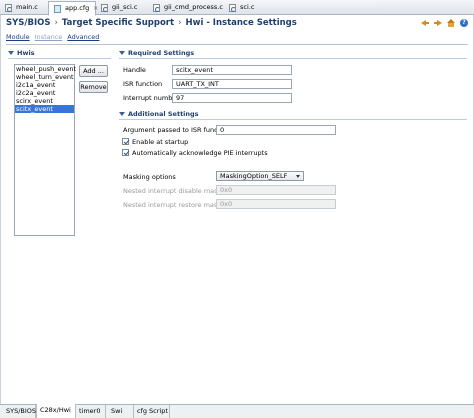 Image resolution: width=474 pixels, height=418 pixels. Describe the element at coordinates (161, 53) in the screenshot. I see `required-settings-title: Required Settings` at that location.